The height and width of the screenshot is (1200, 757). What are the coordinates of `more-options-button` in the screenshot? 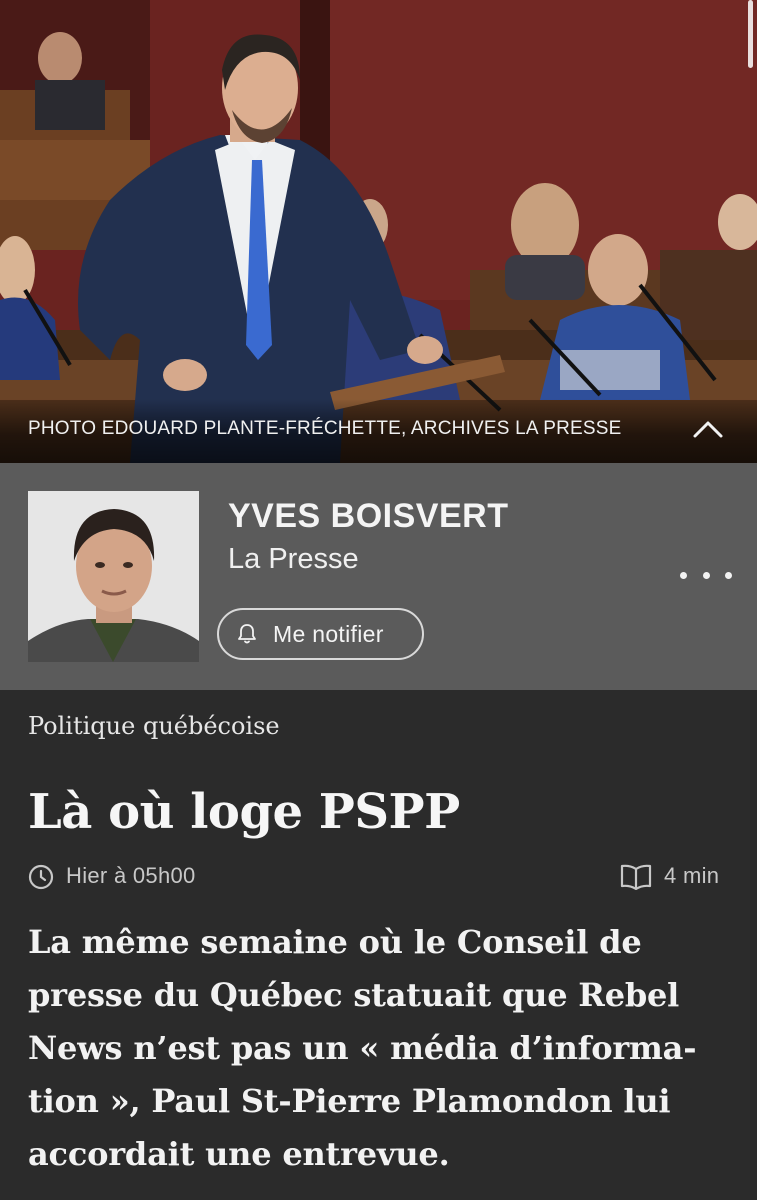 It's located at (706, 575).